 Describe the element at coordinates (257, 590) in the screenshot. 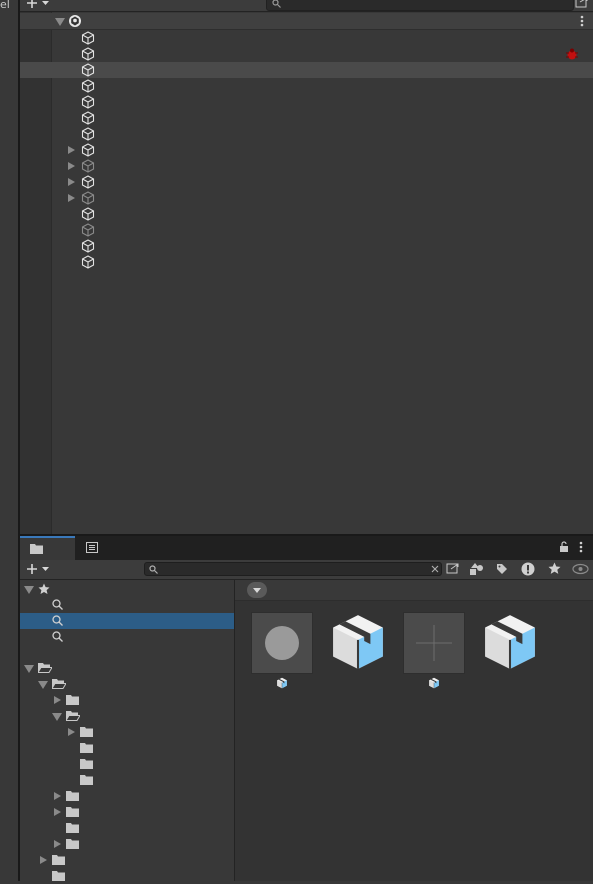

I see `breadcrumb-dropdown-button` at that location.